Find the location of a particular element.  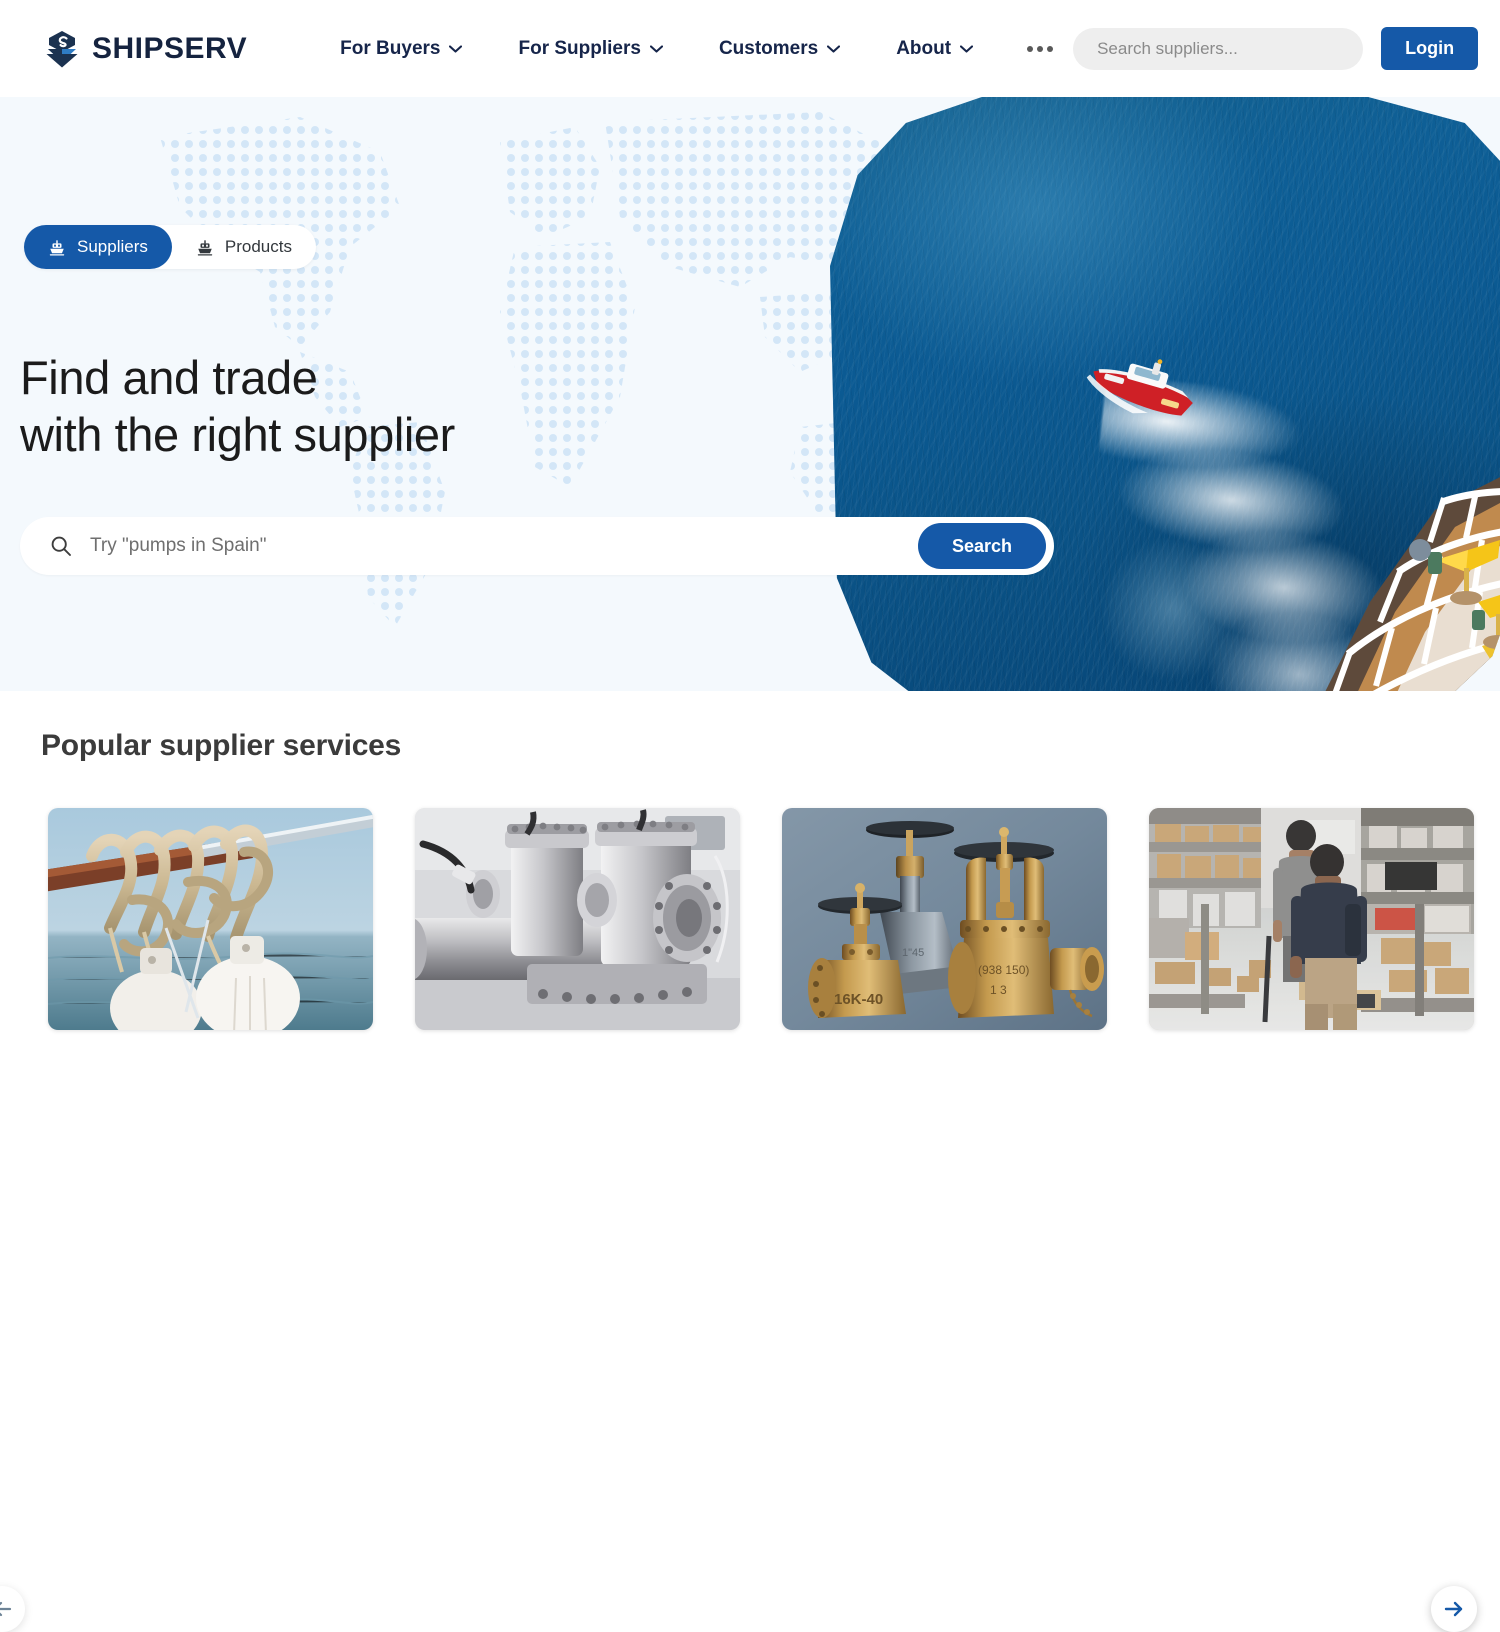

nav-item-for-buyers: For Buyers is located at coordinates (401, 49).